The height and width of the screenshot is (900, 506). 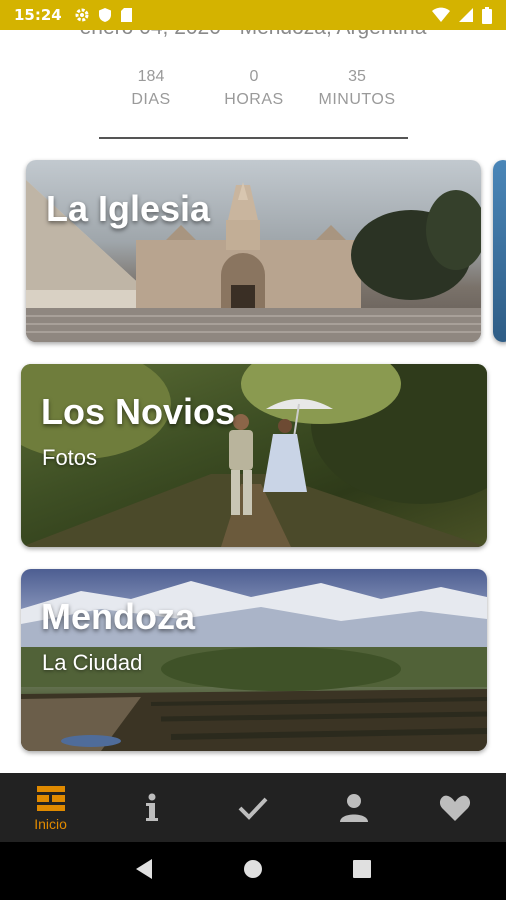 I want to click on battery-icon, so click(x=487, y=15).